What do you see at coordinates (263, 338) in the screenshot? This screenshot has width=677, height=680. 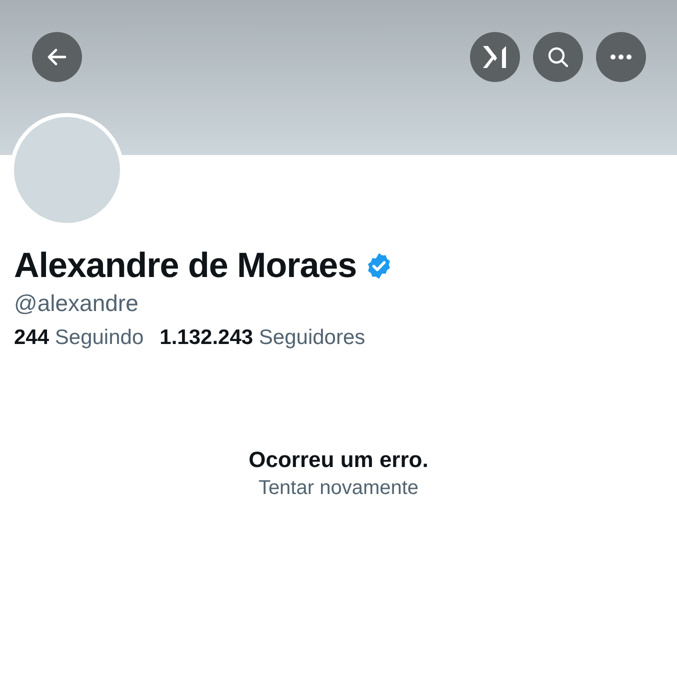 I see `follow-stat-link: 1.132.243 Seguidores` at bounding box center [263, 338].